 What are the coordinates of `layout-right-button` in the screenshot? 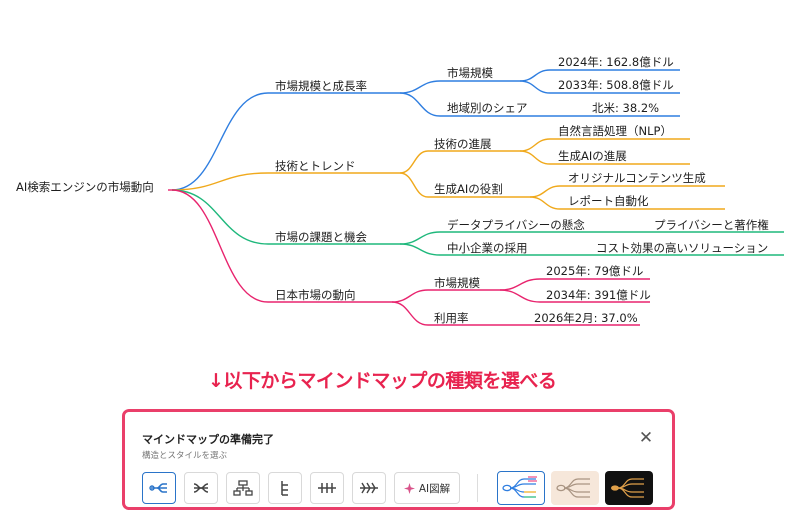 It's located at (159, 488).